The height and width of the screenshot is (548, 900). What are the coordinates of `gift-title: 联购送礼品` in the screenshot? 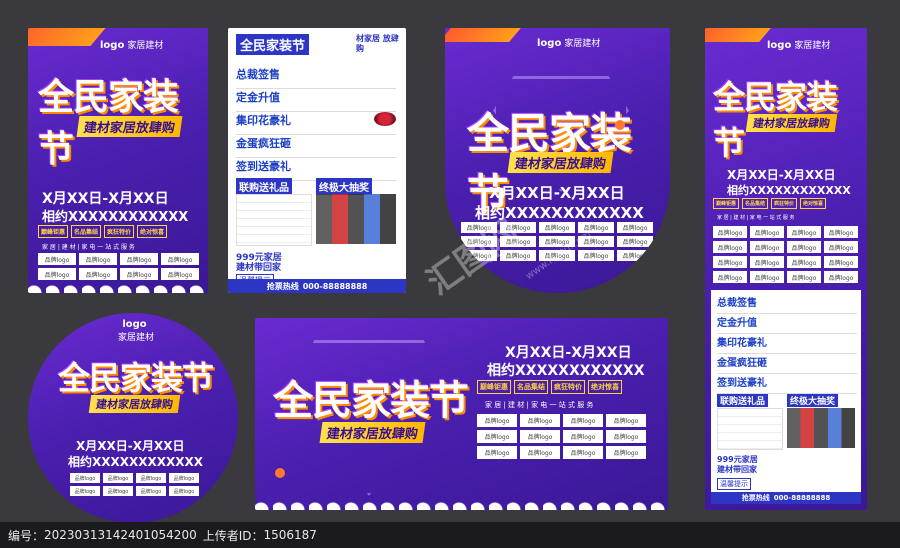 It's located at (264, 186).